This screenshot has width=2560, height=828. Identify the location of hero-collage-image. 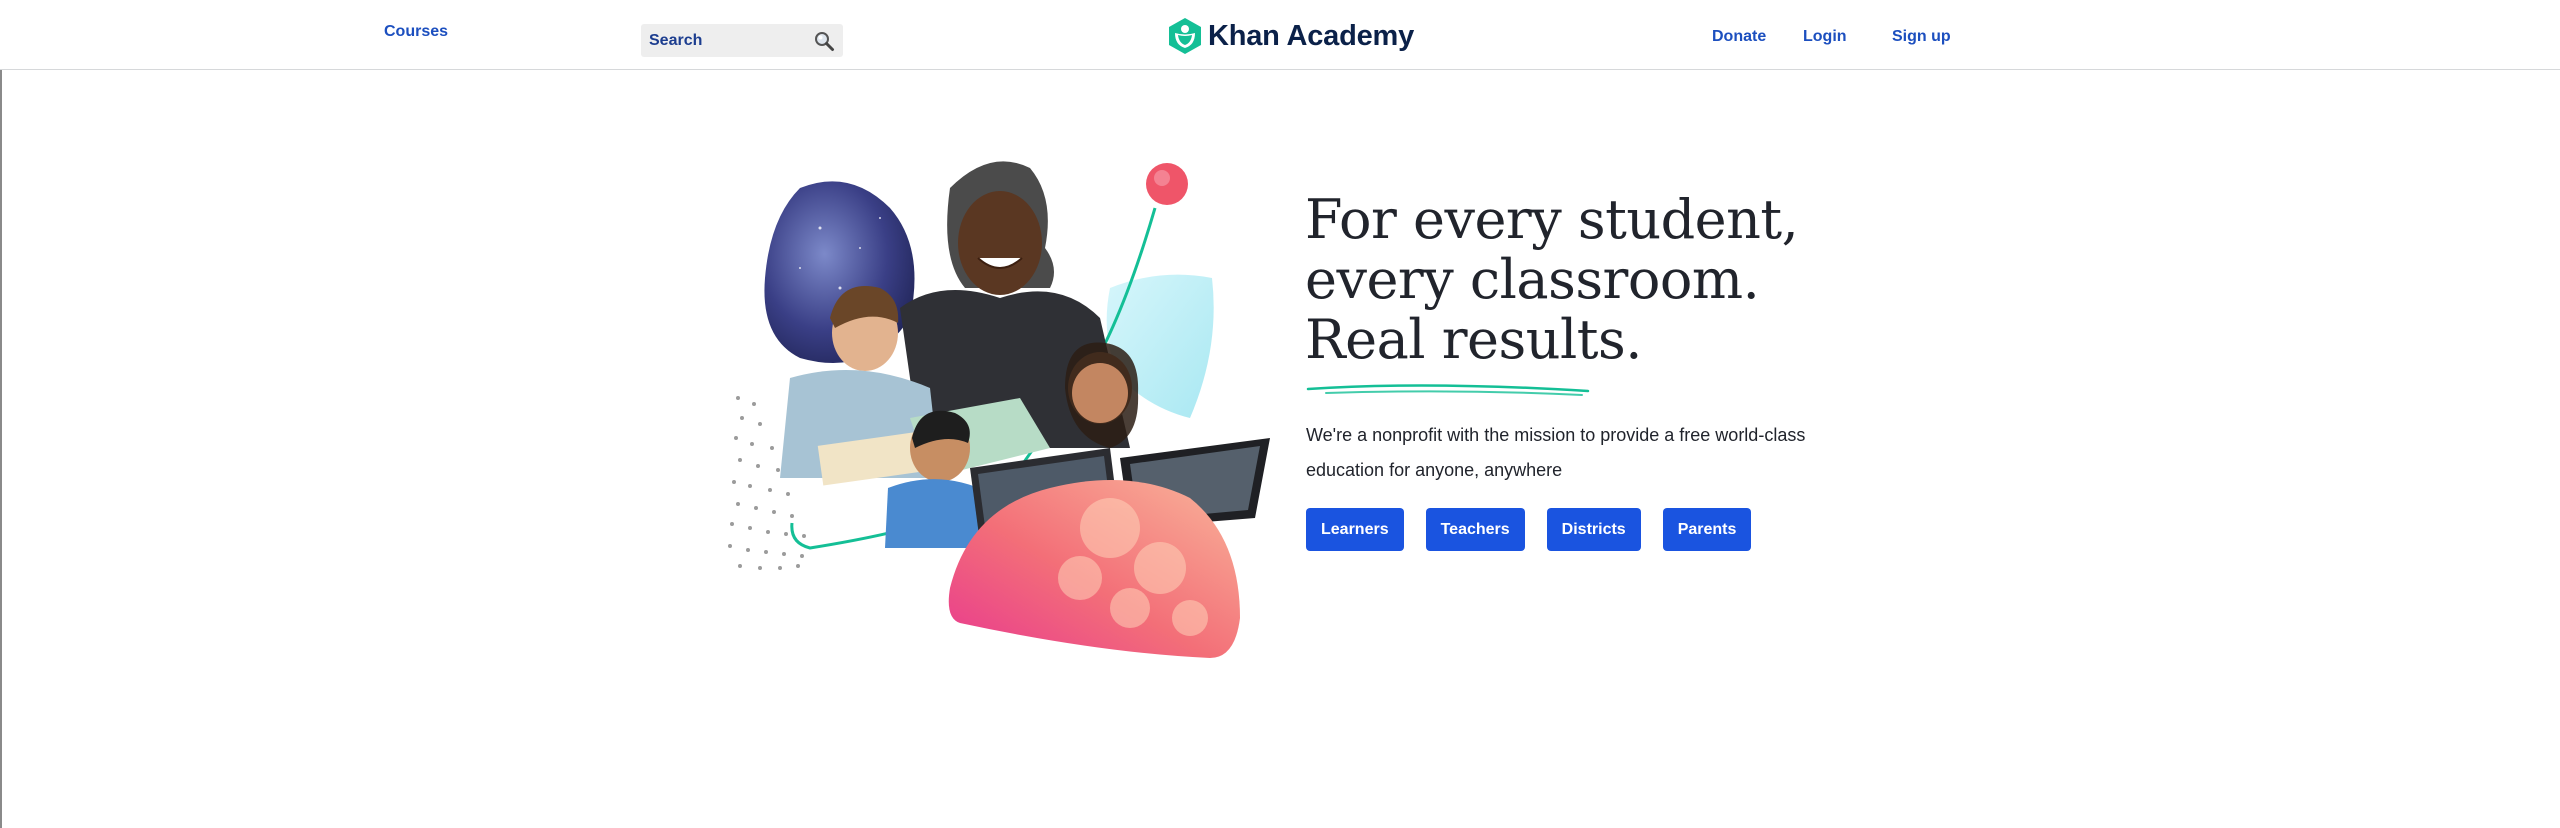
(999, 409).